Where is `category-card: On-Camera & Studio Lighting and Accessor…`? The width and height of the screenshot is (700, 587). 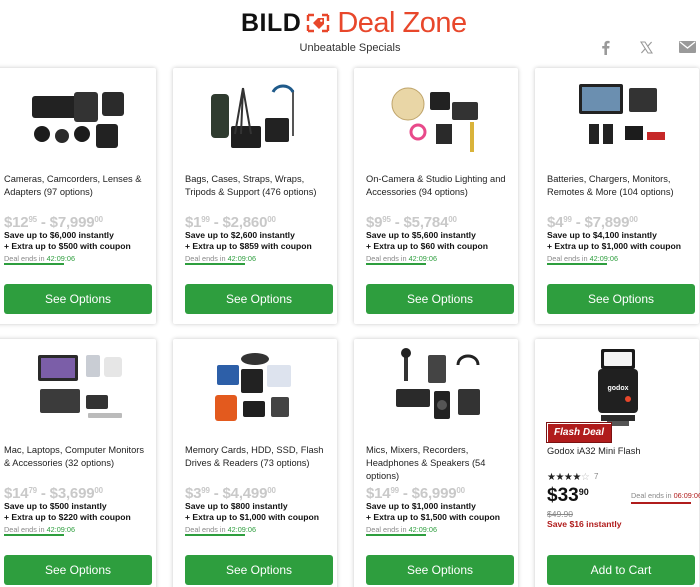 category-card: On-Camera & Studio Lighting and Accessor… is located at coordinates (436, 196).